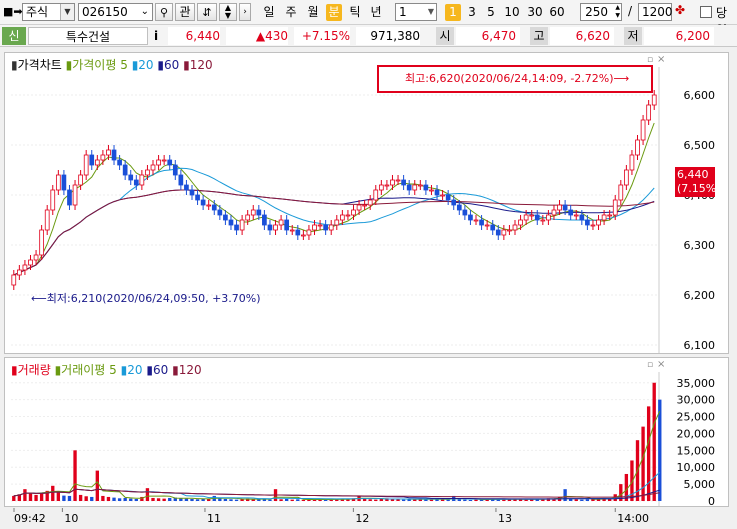 This screenshot has height=529, width=737. Describe the element at coordinates (696, 450) in the screenshot. I see `volume-tick-label: 15,000` at that location.